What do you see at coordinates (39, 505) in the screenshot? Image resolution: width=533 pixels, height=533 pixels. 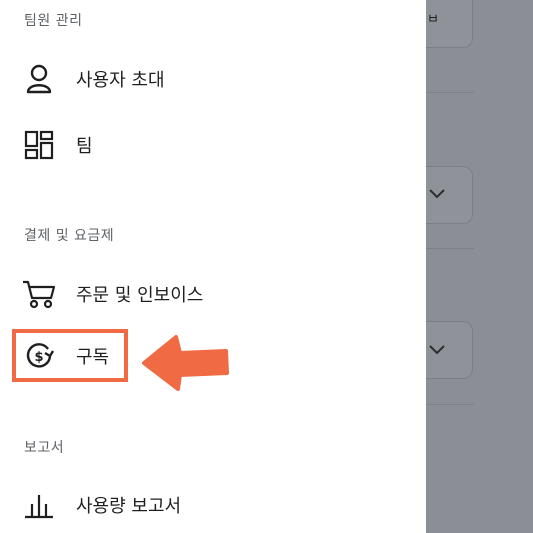 I see `bar-chart-icon` at bounding box center [39, 505].